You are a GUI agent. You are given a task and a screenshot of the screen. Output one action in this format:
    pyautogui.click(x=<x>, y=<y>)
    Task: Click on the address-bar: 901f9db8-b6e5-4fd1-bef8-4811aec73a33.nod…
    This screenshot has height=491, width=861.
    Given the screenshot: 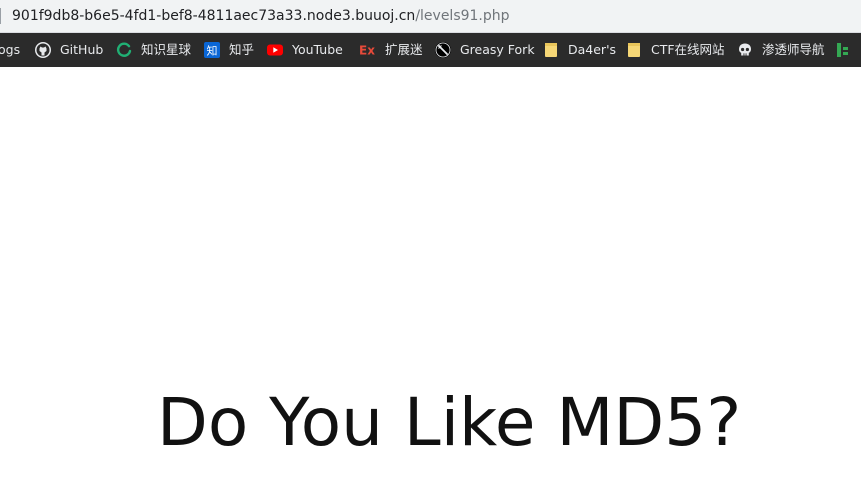 What is the action you would take?
    pyautogui.click(x=430, y=16)
    